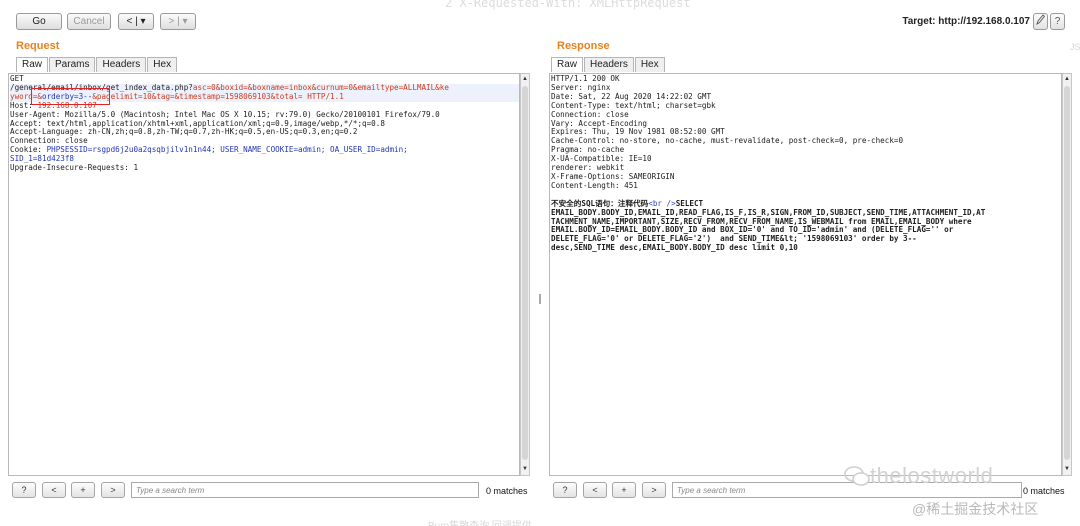  I want to click on grip-icon, so click(540, 299).